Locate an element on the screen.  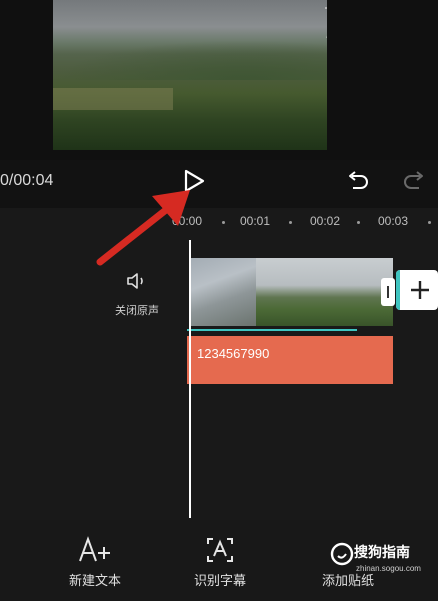
plus-icon is located at coordinates (420, 290).